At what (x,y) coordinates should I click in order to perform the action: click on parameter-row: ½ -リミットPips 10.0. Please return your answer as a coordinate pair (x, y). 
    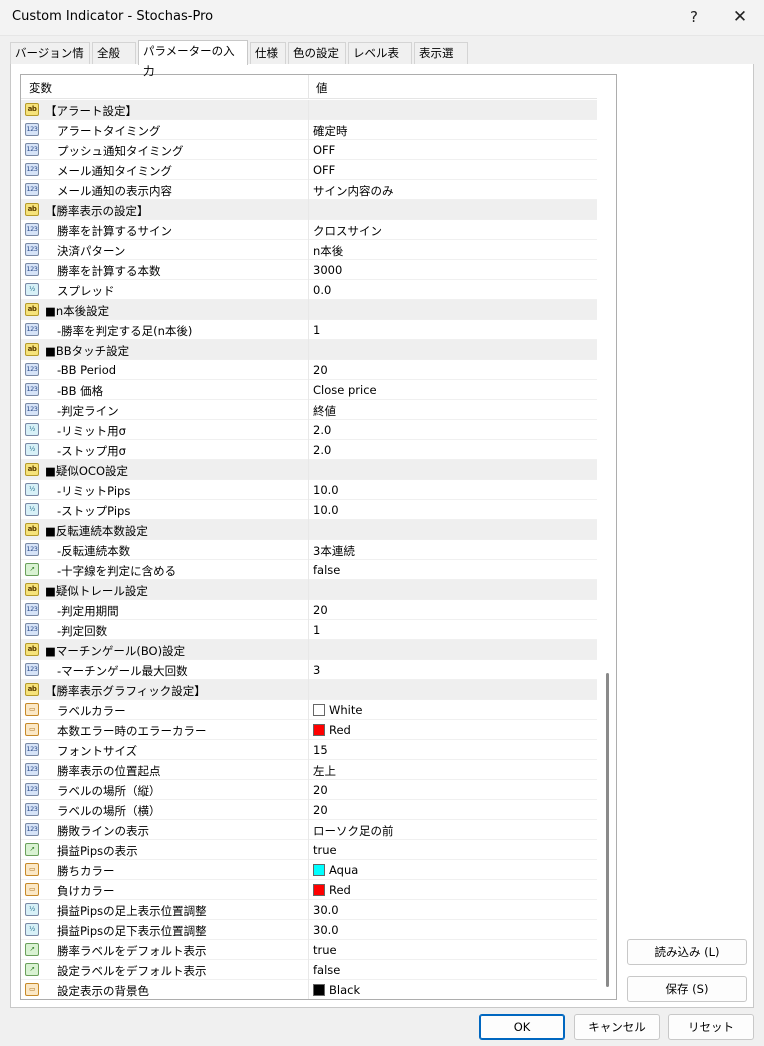
    Looking at the image, I should click on (309, 490).